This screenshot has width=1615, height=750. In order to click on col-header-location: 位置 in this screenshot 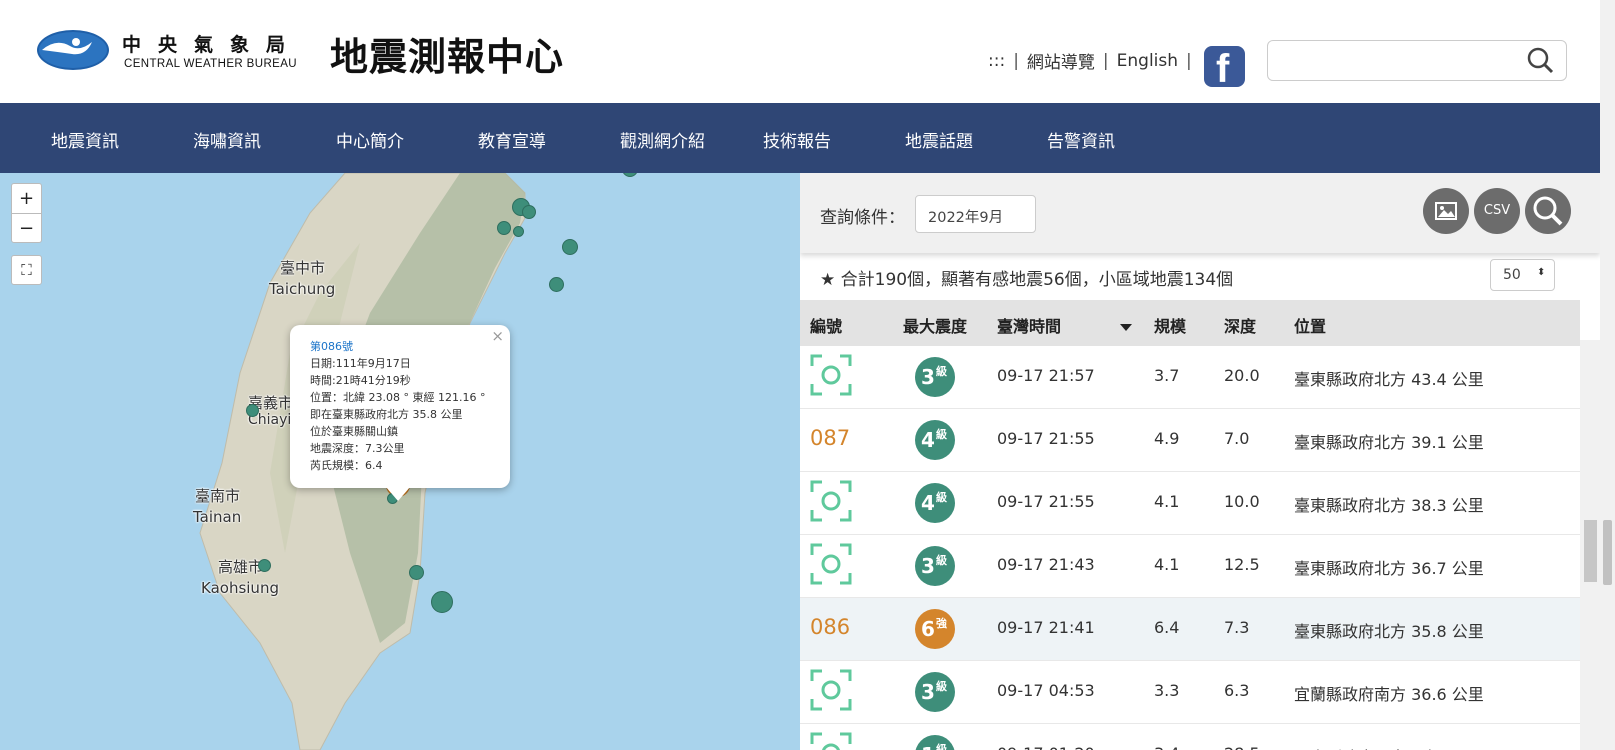, I will do `click(1310, 325)`.